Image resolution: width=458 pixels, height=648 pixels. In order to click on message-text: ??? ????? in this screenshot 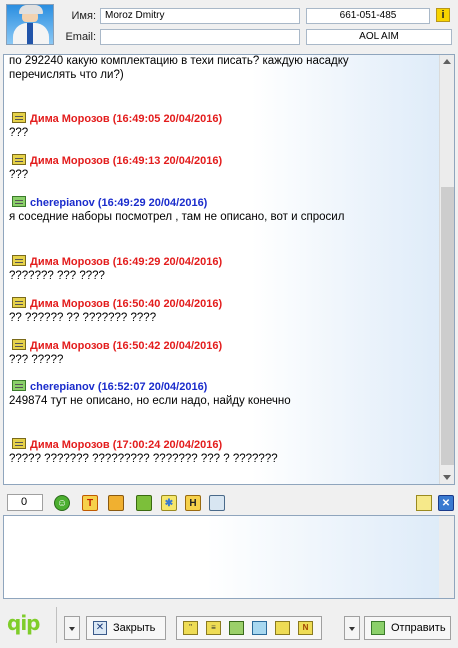, I will do `click(36, 360)`.